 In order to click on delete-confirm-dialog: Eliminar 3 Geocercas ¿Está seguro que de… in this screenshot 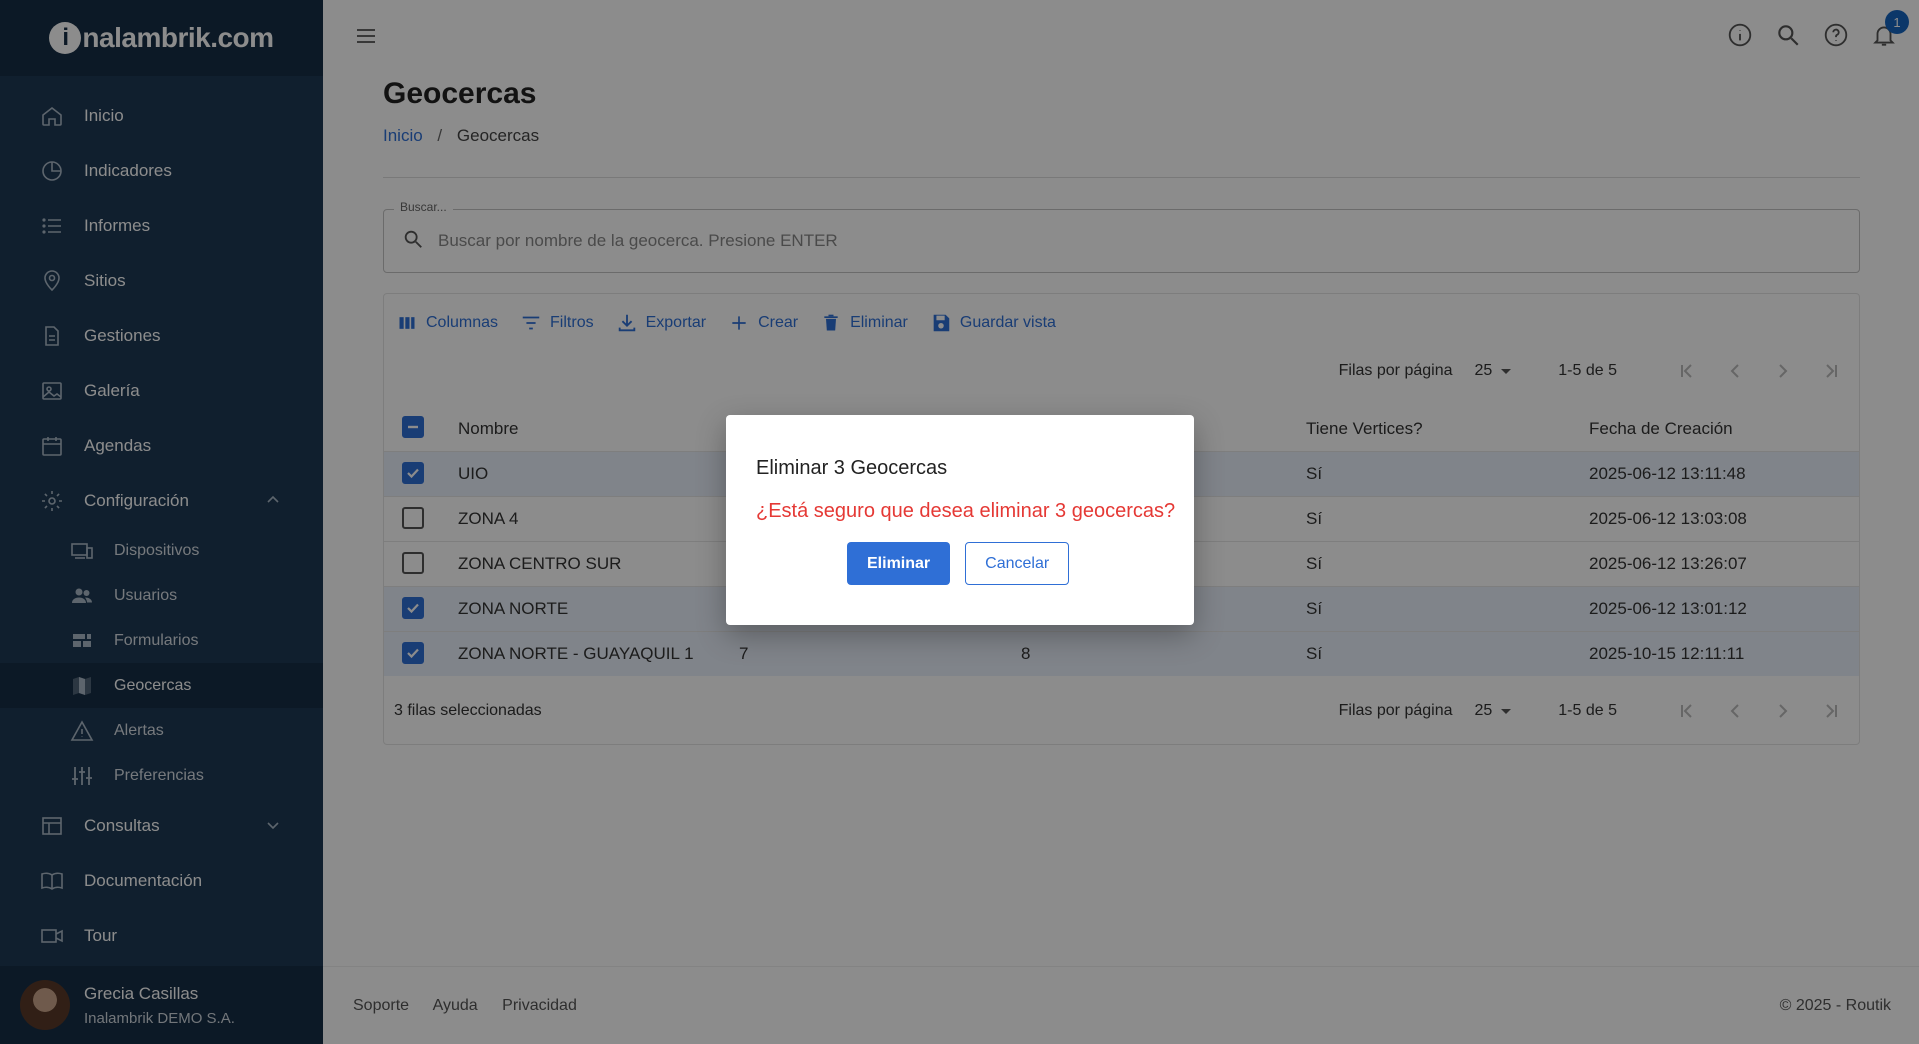, I will do `click(960, 520)`.